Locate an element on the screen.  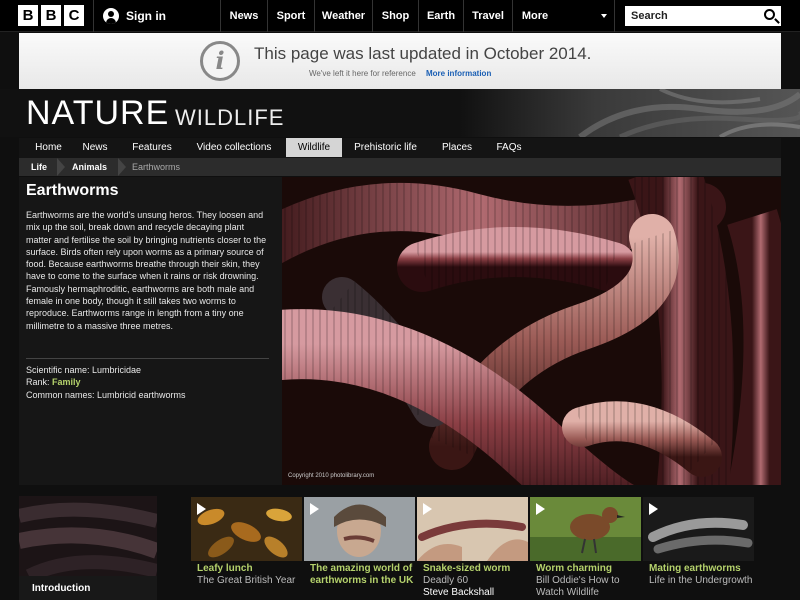
more-information-link: More information is located at coordinates (458, 73).